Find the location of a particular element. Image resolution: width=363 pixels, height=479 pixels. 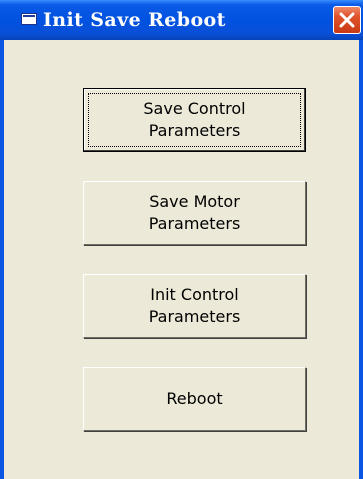

reboot-button: Reboot is located at coordinates (194, 399).